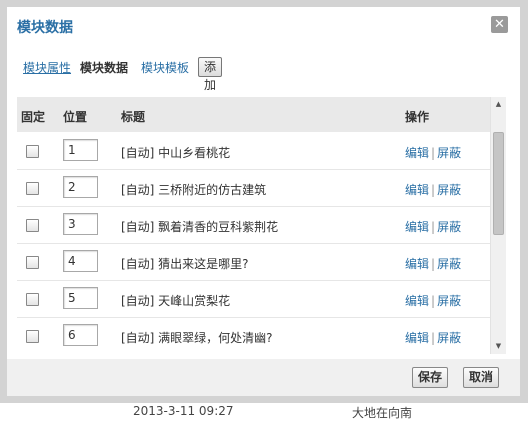 This screenshot has width=528, height=421. Describe the element at coordinates (75, 117) in the screenshot. I see `header-position: 位置` at that location.